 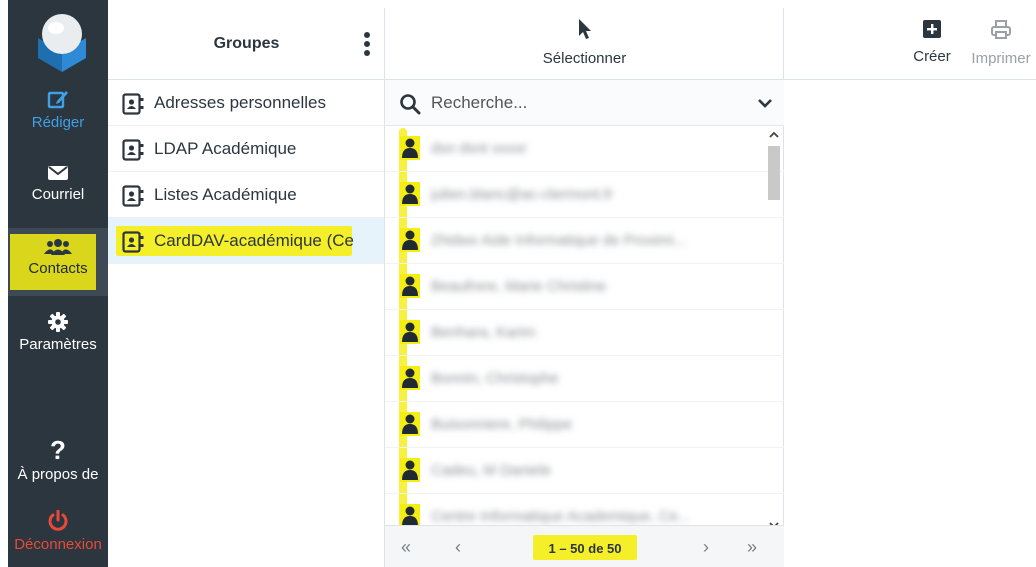 I want to click on print-button: Imprimer, so click(x=1001, y=43).